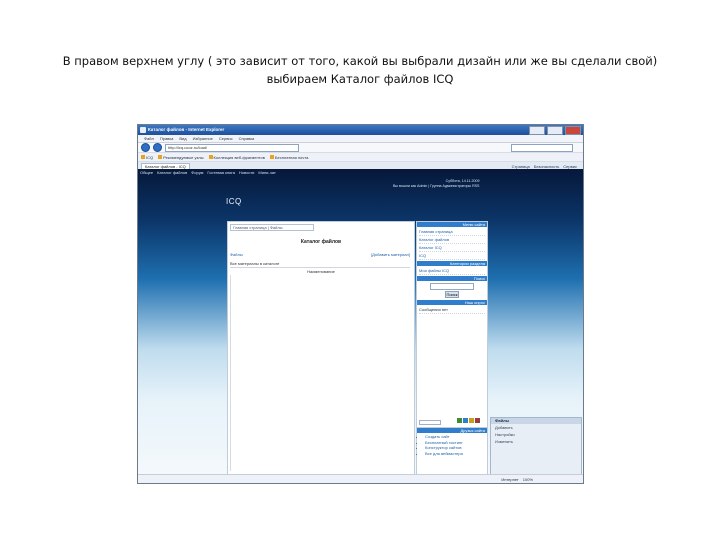 This screenshot has height=540, width=720. Describe the element at coordinates (528, 479) in the screenshot. I see `zoom-level: 100%` at that location.